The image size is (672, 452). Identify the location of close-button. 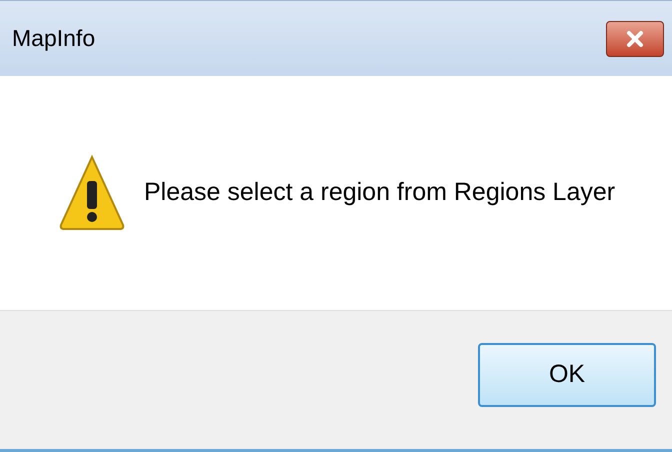
(635, 38).